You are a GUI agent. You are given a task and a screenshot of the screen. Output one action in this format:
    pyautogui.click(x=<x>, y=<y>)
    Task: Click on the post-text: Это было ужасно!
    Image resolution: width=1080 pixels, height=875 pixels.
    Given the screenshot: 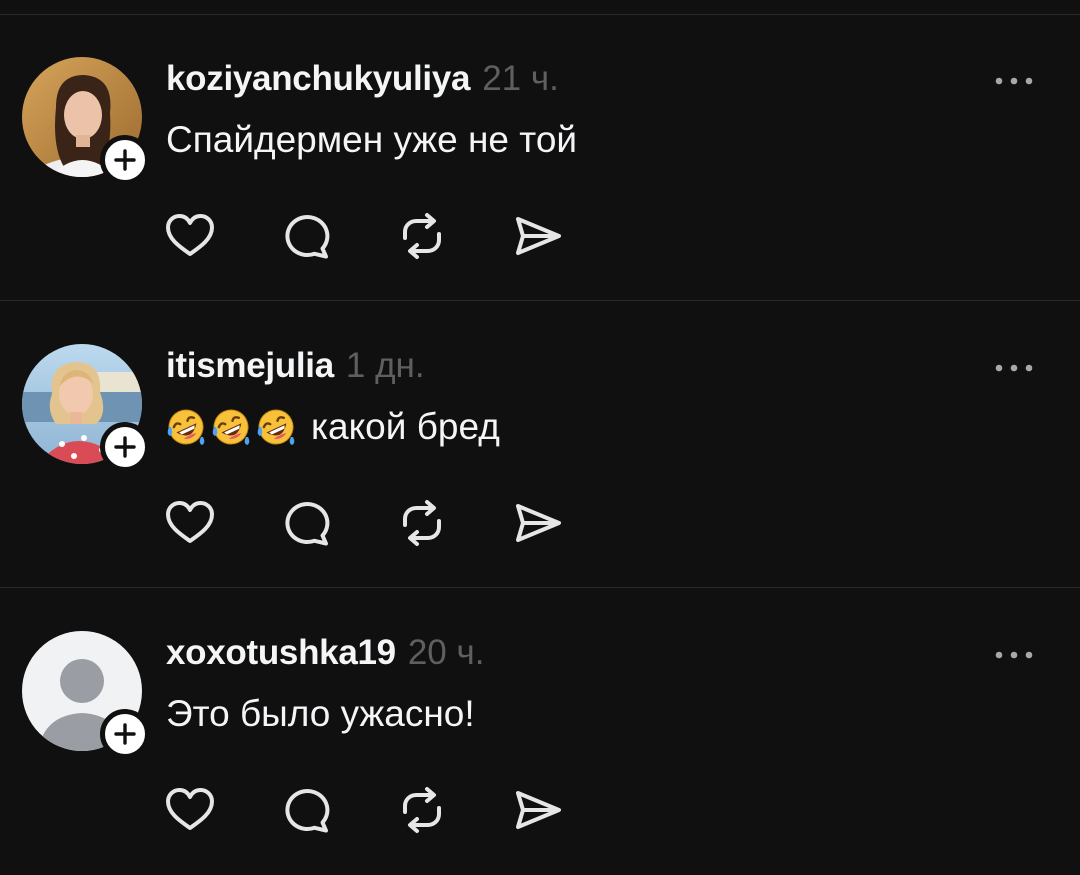 What is the action you would take?
    pyautogui.click(x=320, y=713)
    